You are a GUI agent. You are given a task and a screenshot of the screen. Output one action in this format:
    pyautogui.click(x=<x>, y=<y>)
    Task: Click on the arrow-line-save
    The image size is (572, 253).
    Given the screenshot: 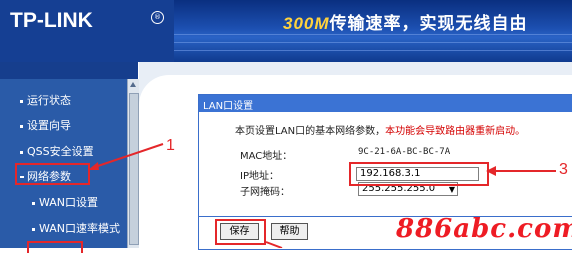 What is the action you would take?
    pyautogui.click(x=274, y=244)
    